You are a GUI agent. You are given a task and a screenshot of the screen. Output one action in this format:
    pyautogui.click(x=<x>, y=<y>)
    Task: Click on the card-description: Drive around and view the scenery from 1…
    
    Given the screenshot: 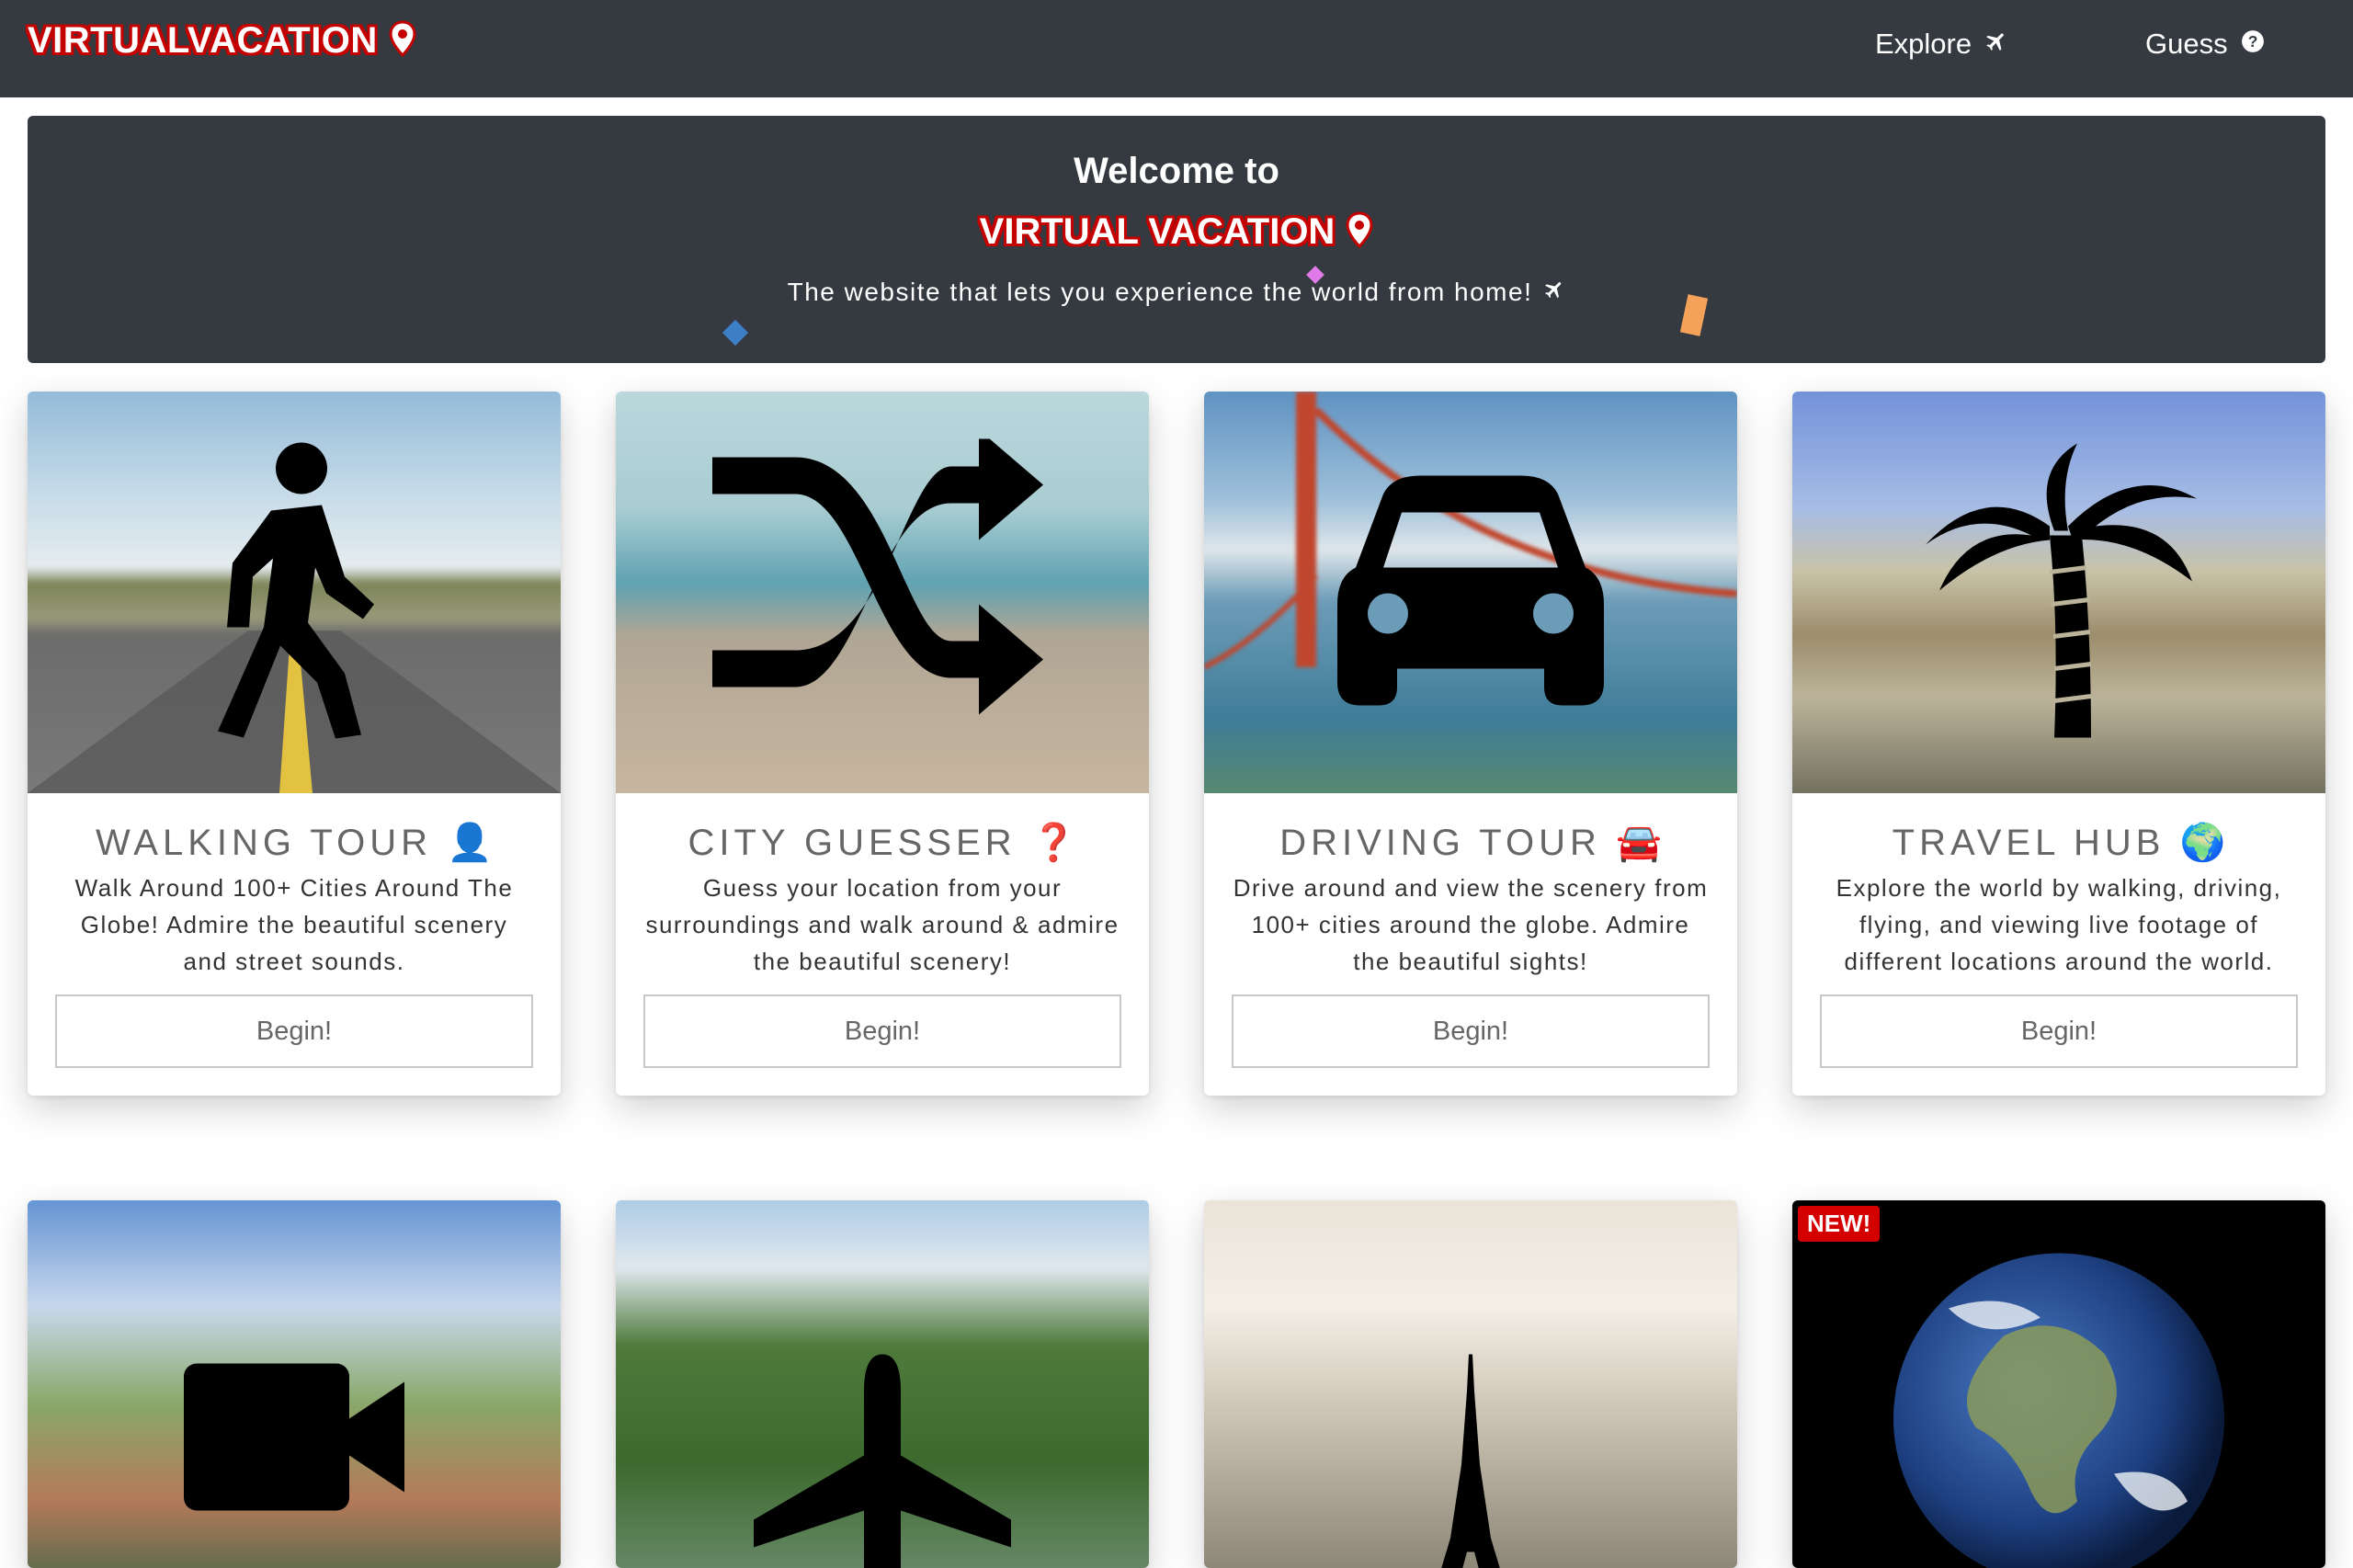 What is the action you would take?
    pyautogui.click(x=1470, y=929)
    